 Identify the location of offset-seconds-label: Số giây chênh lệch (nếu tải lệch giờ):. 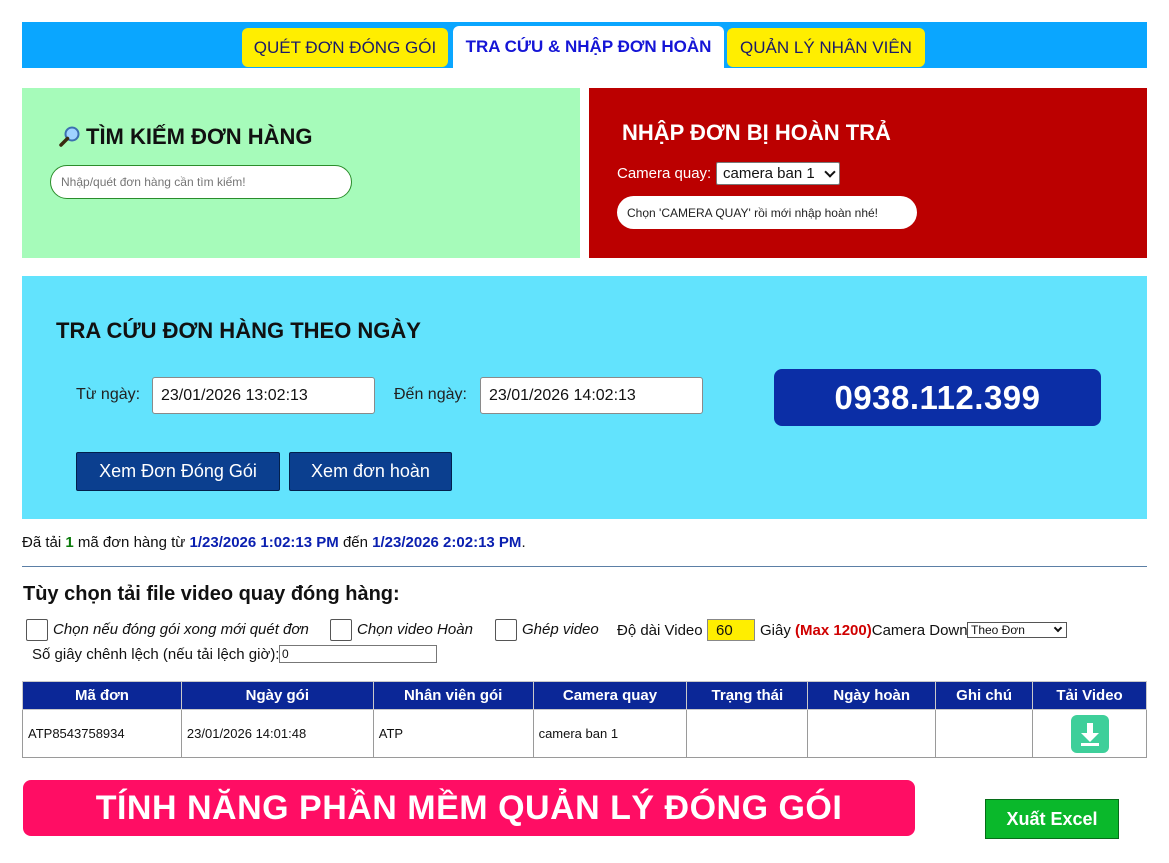
(156, 654).